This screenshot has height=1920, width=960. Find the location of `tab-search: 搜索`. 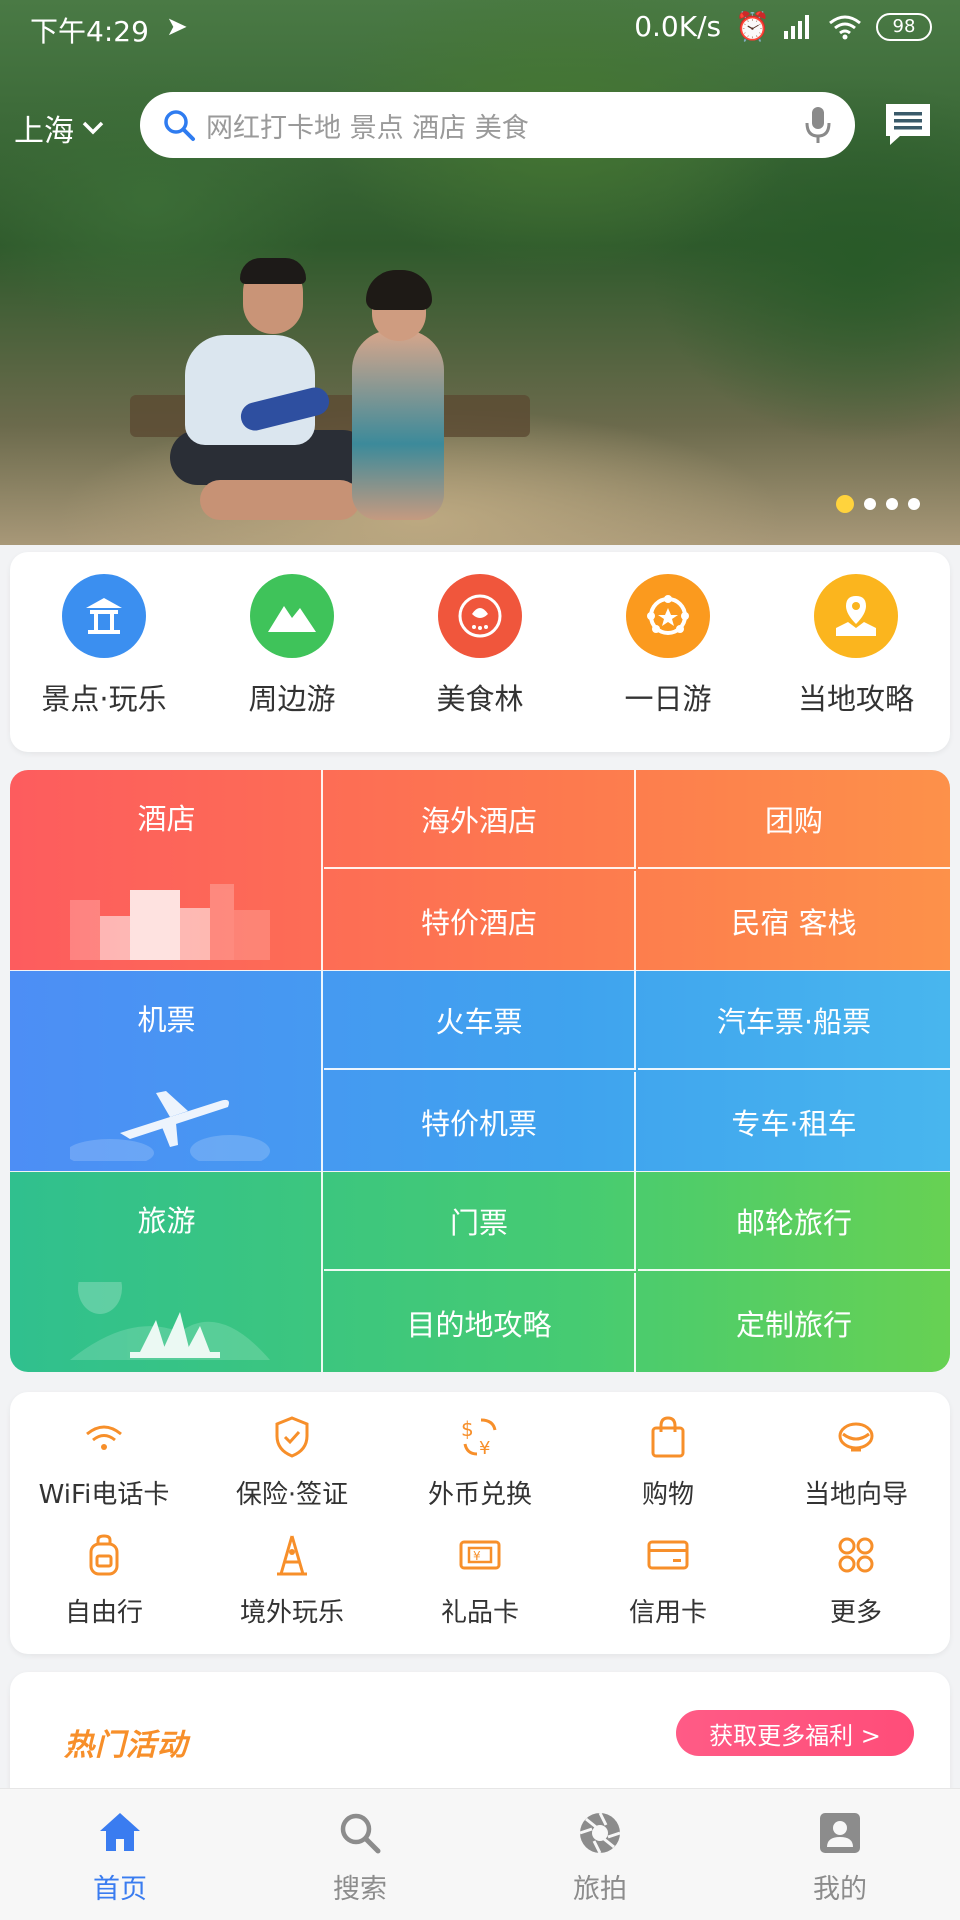

tab-search: 搜索 is located at coordinates (360, 1854).